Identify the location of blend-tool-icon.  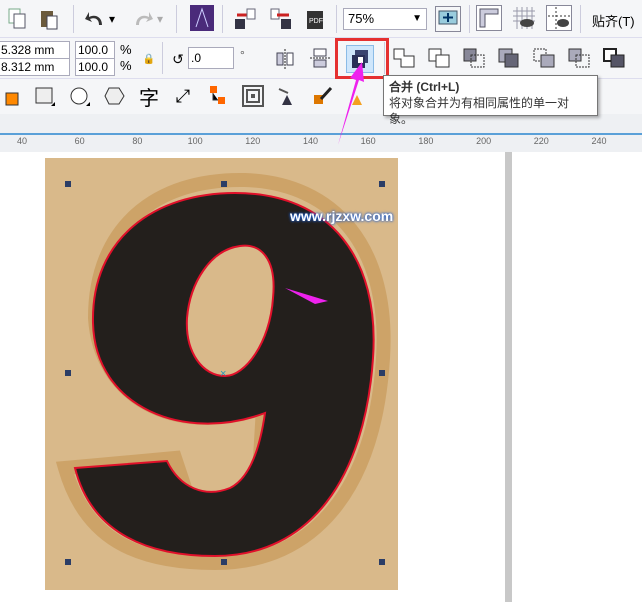
(253, 96).